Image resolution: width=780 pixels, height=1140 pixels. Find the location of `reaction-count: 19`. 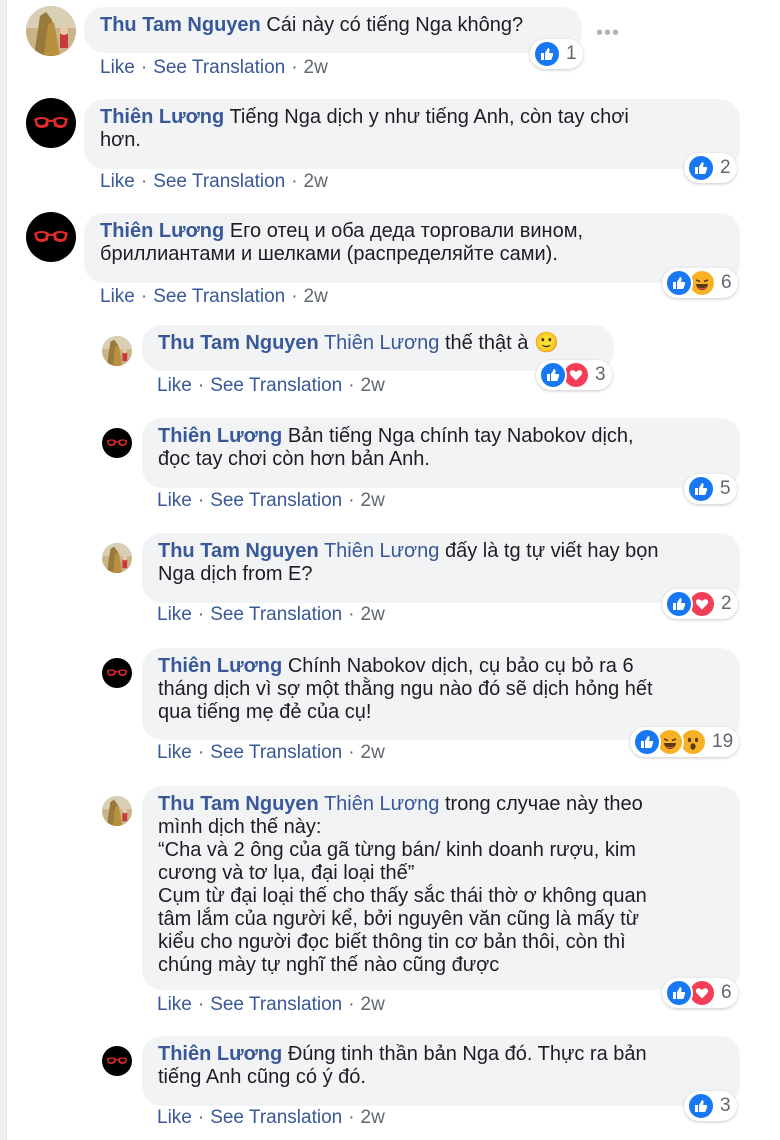

reaction-count: 19 is located at coordinates (723, 741).